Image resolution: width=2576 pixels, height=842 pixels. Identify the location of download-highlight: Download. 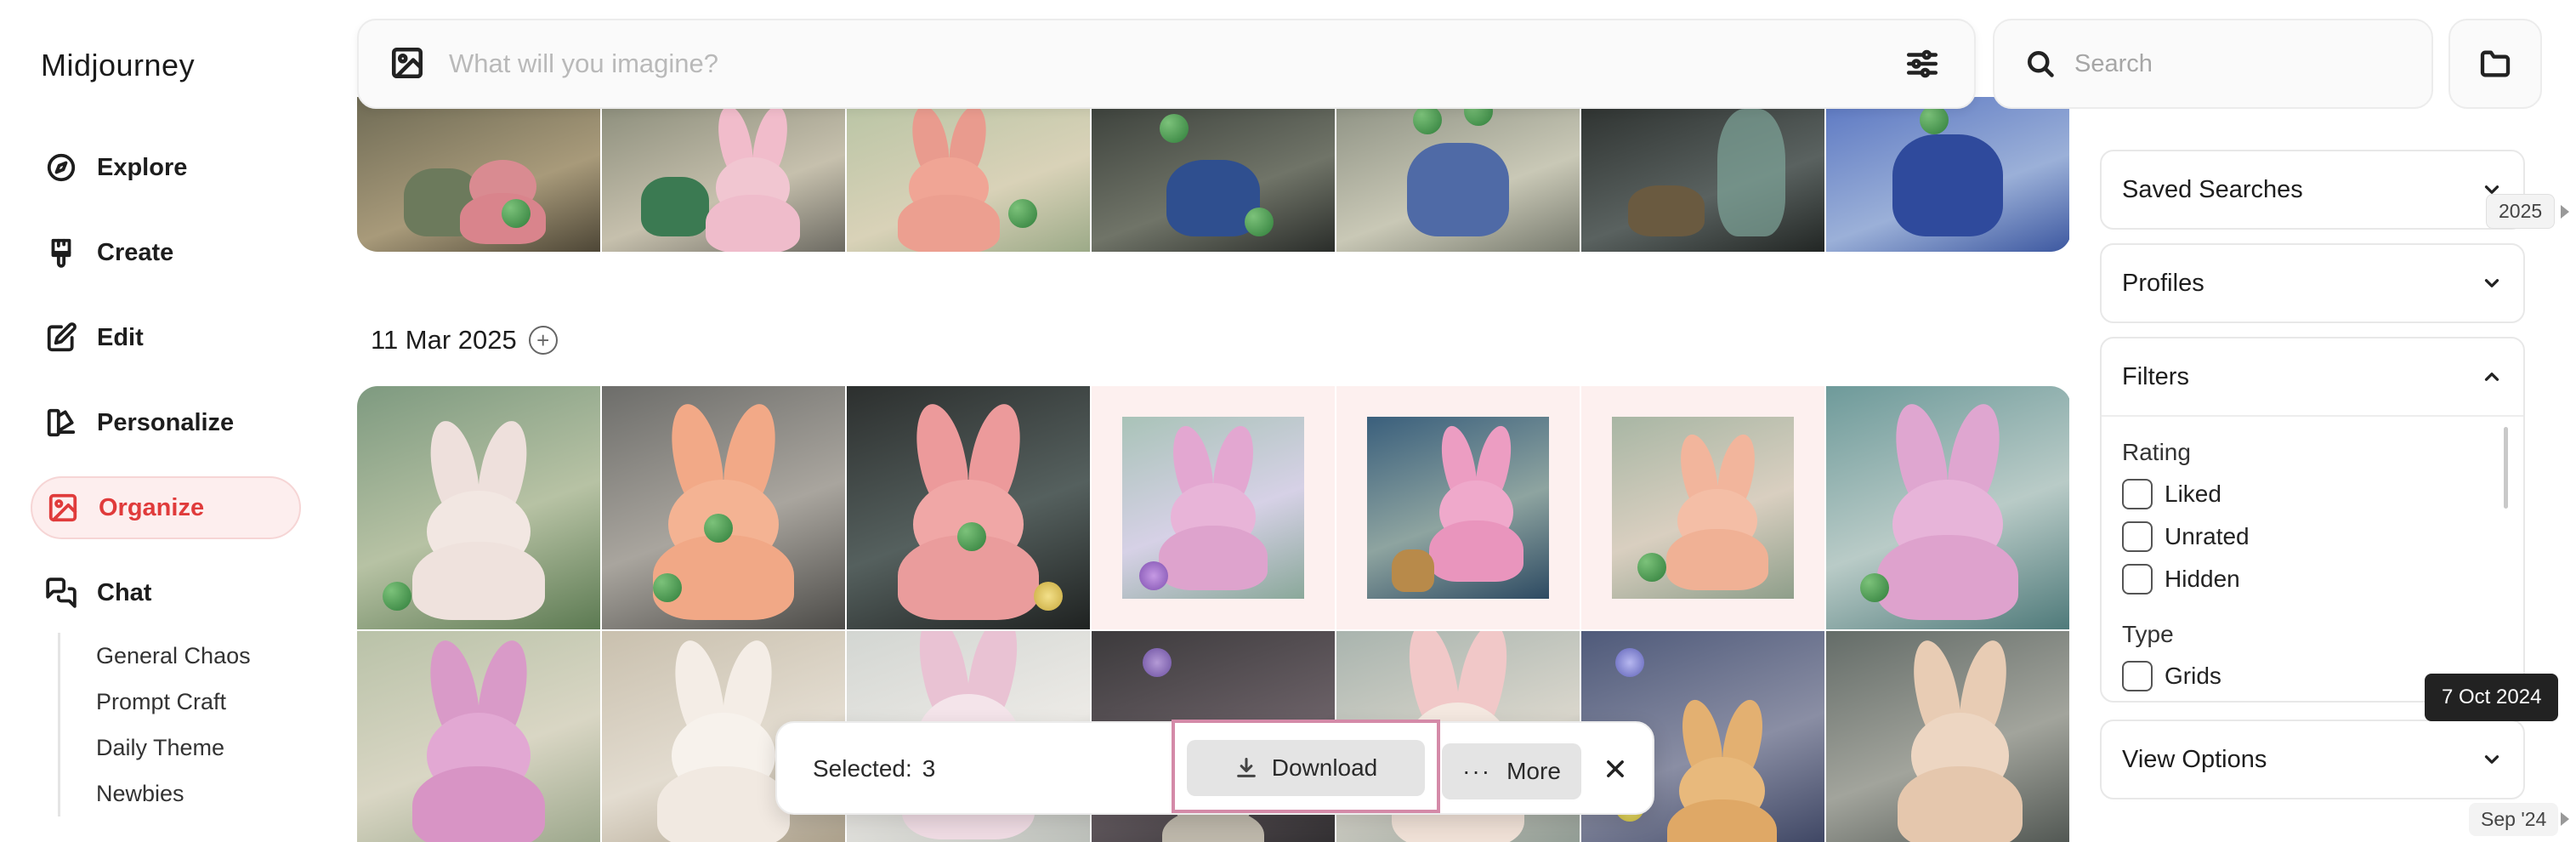
(1306, 766).